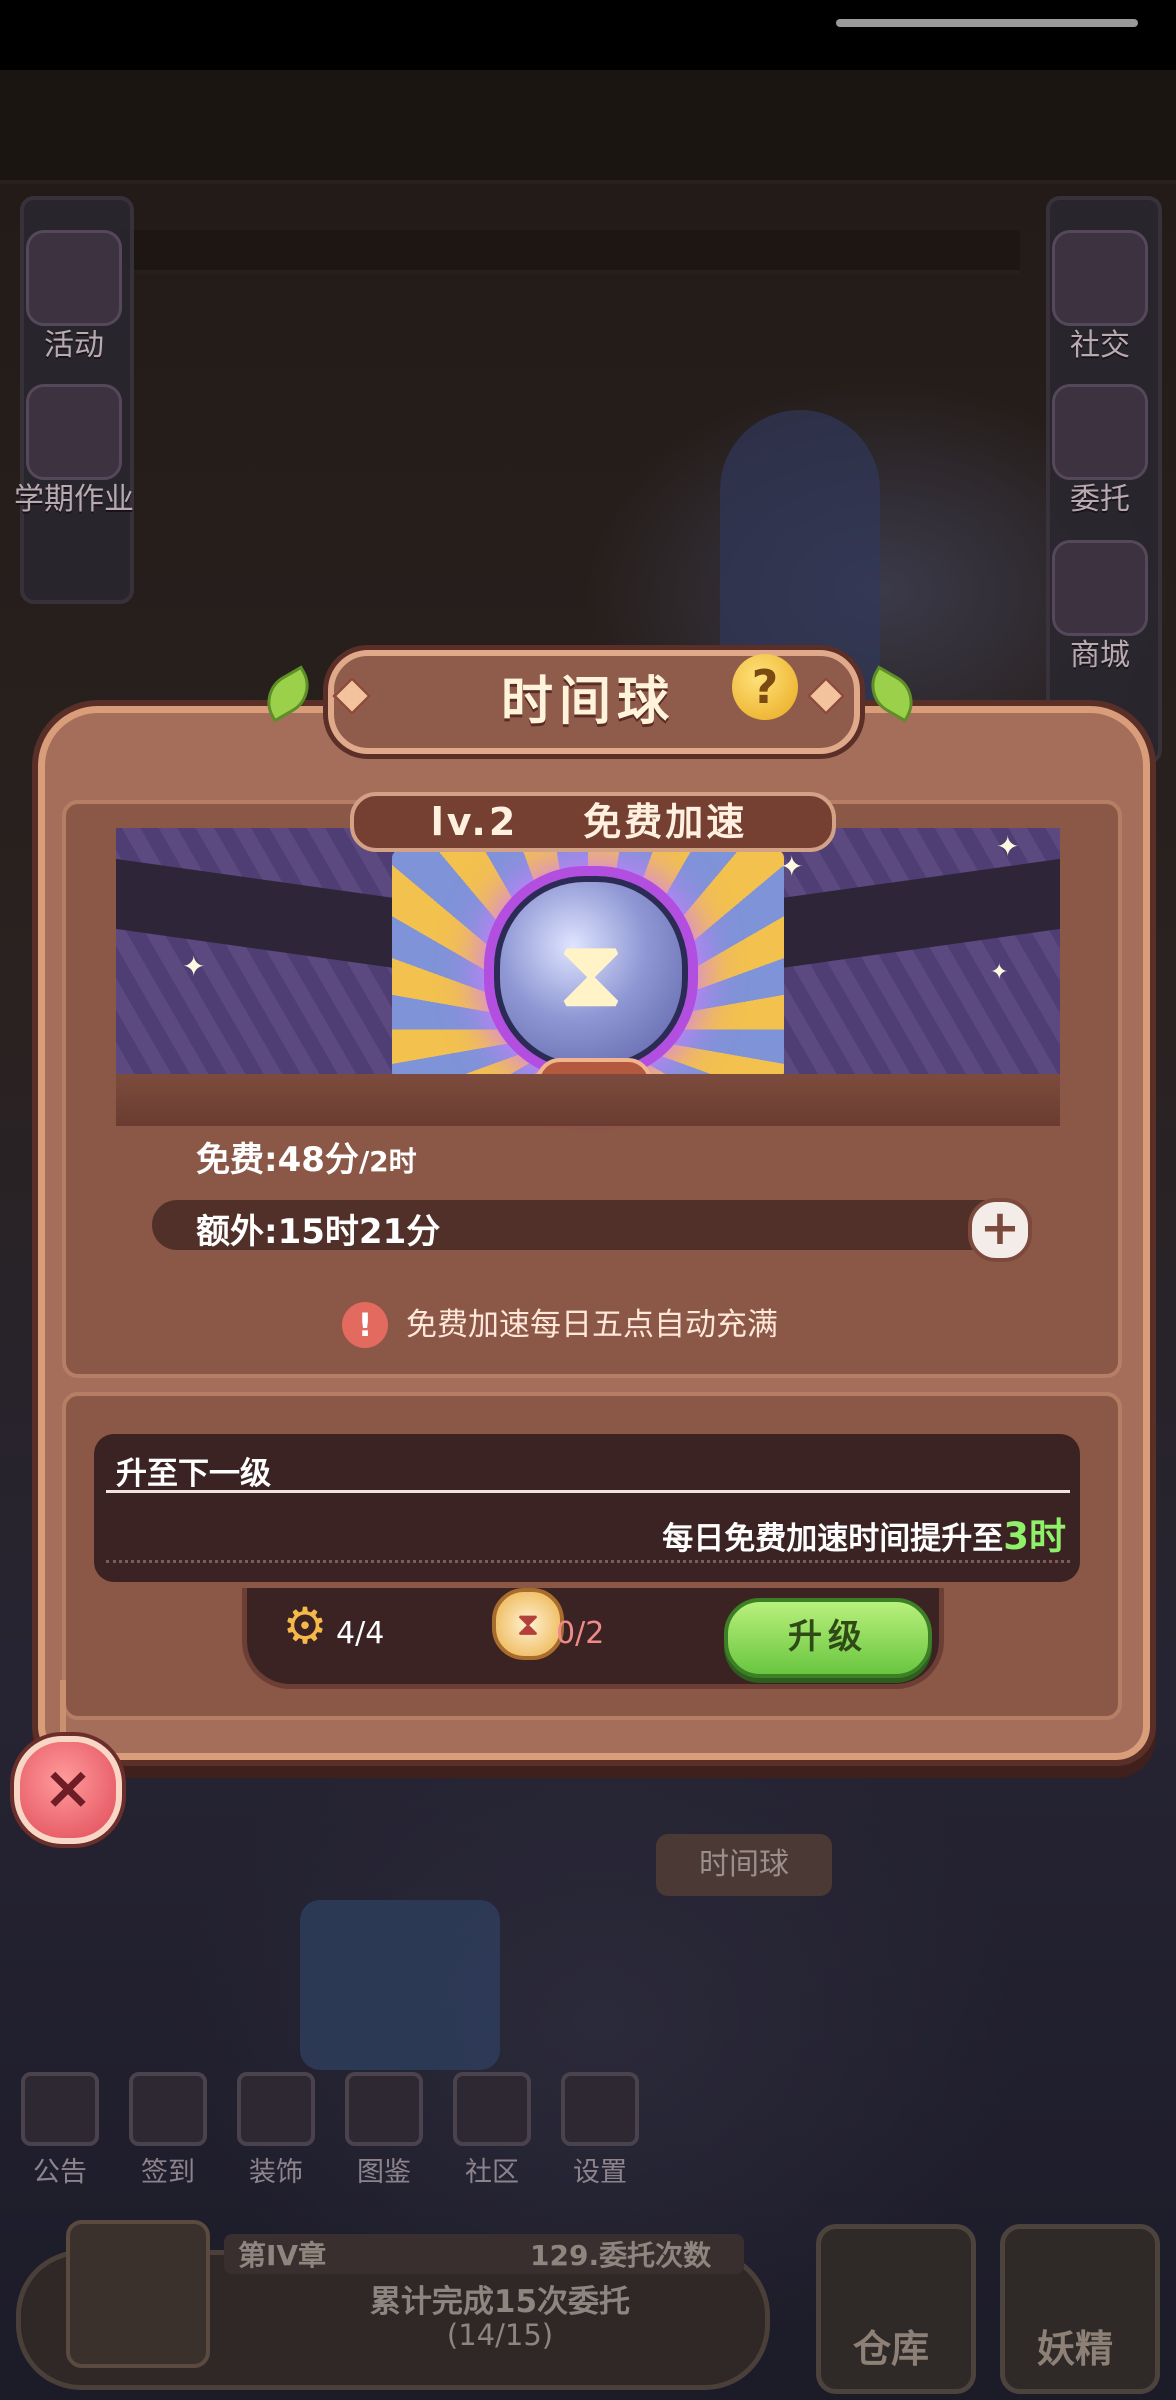 This screenshot has height=2400, width=1176. What do you see at coordinates (528, 1624) in the screenshot?
I see `clock-icon: ⧗` at bounding box center [528, 1624].